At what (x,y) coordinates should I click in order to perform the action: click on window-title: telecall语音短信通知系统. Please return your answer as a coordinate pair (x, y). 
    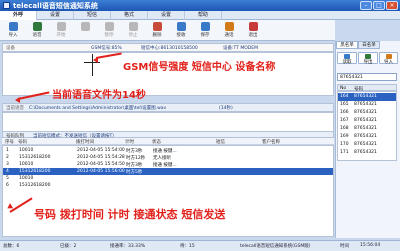
    Looking at the image, I should click on (55, 6).